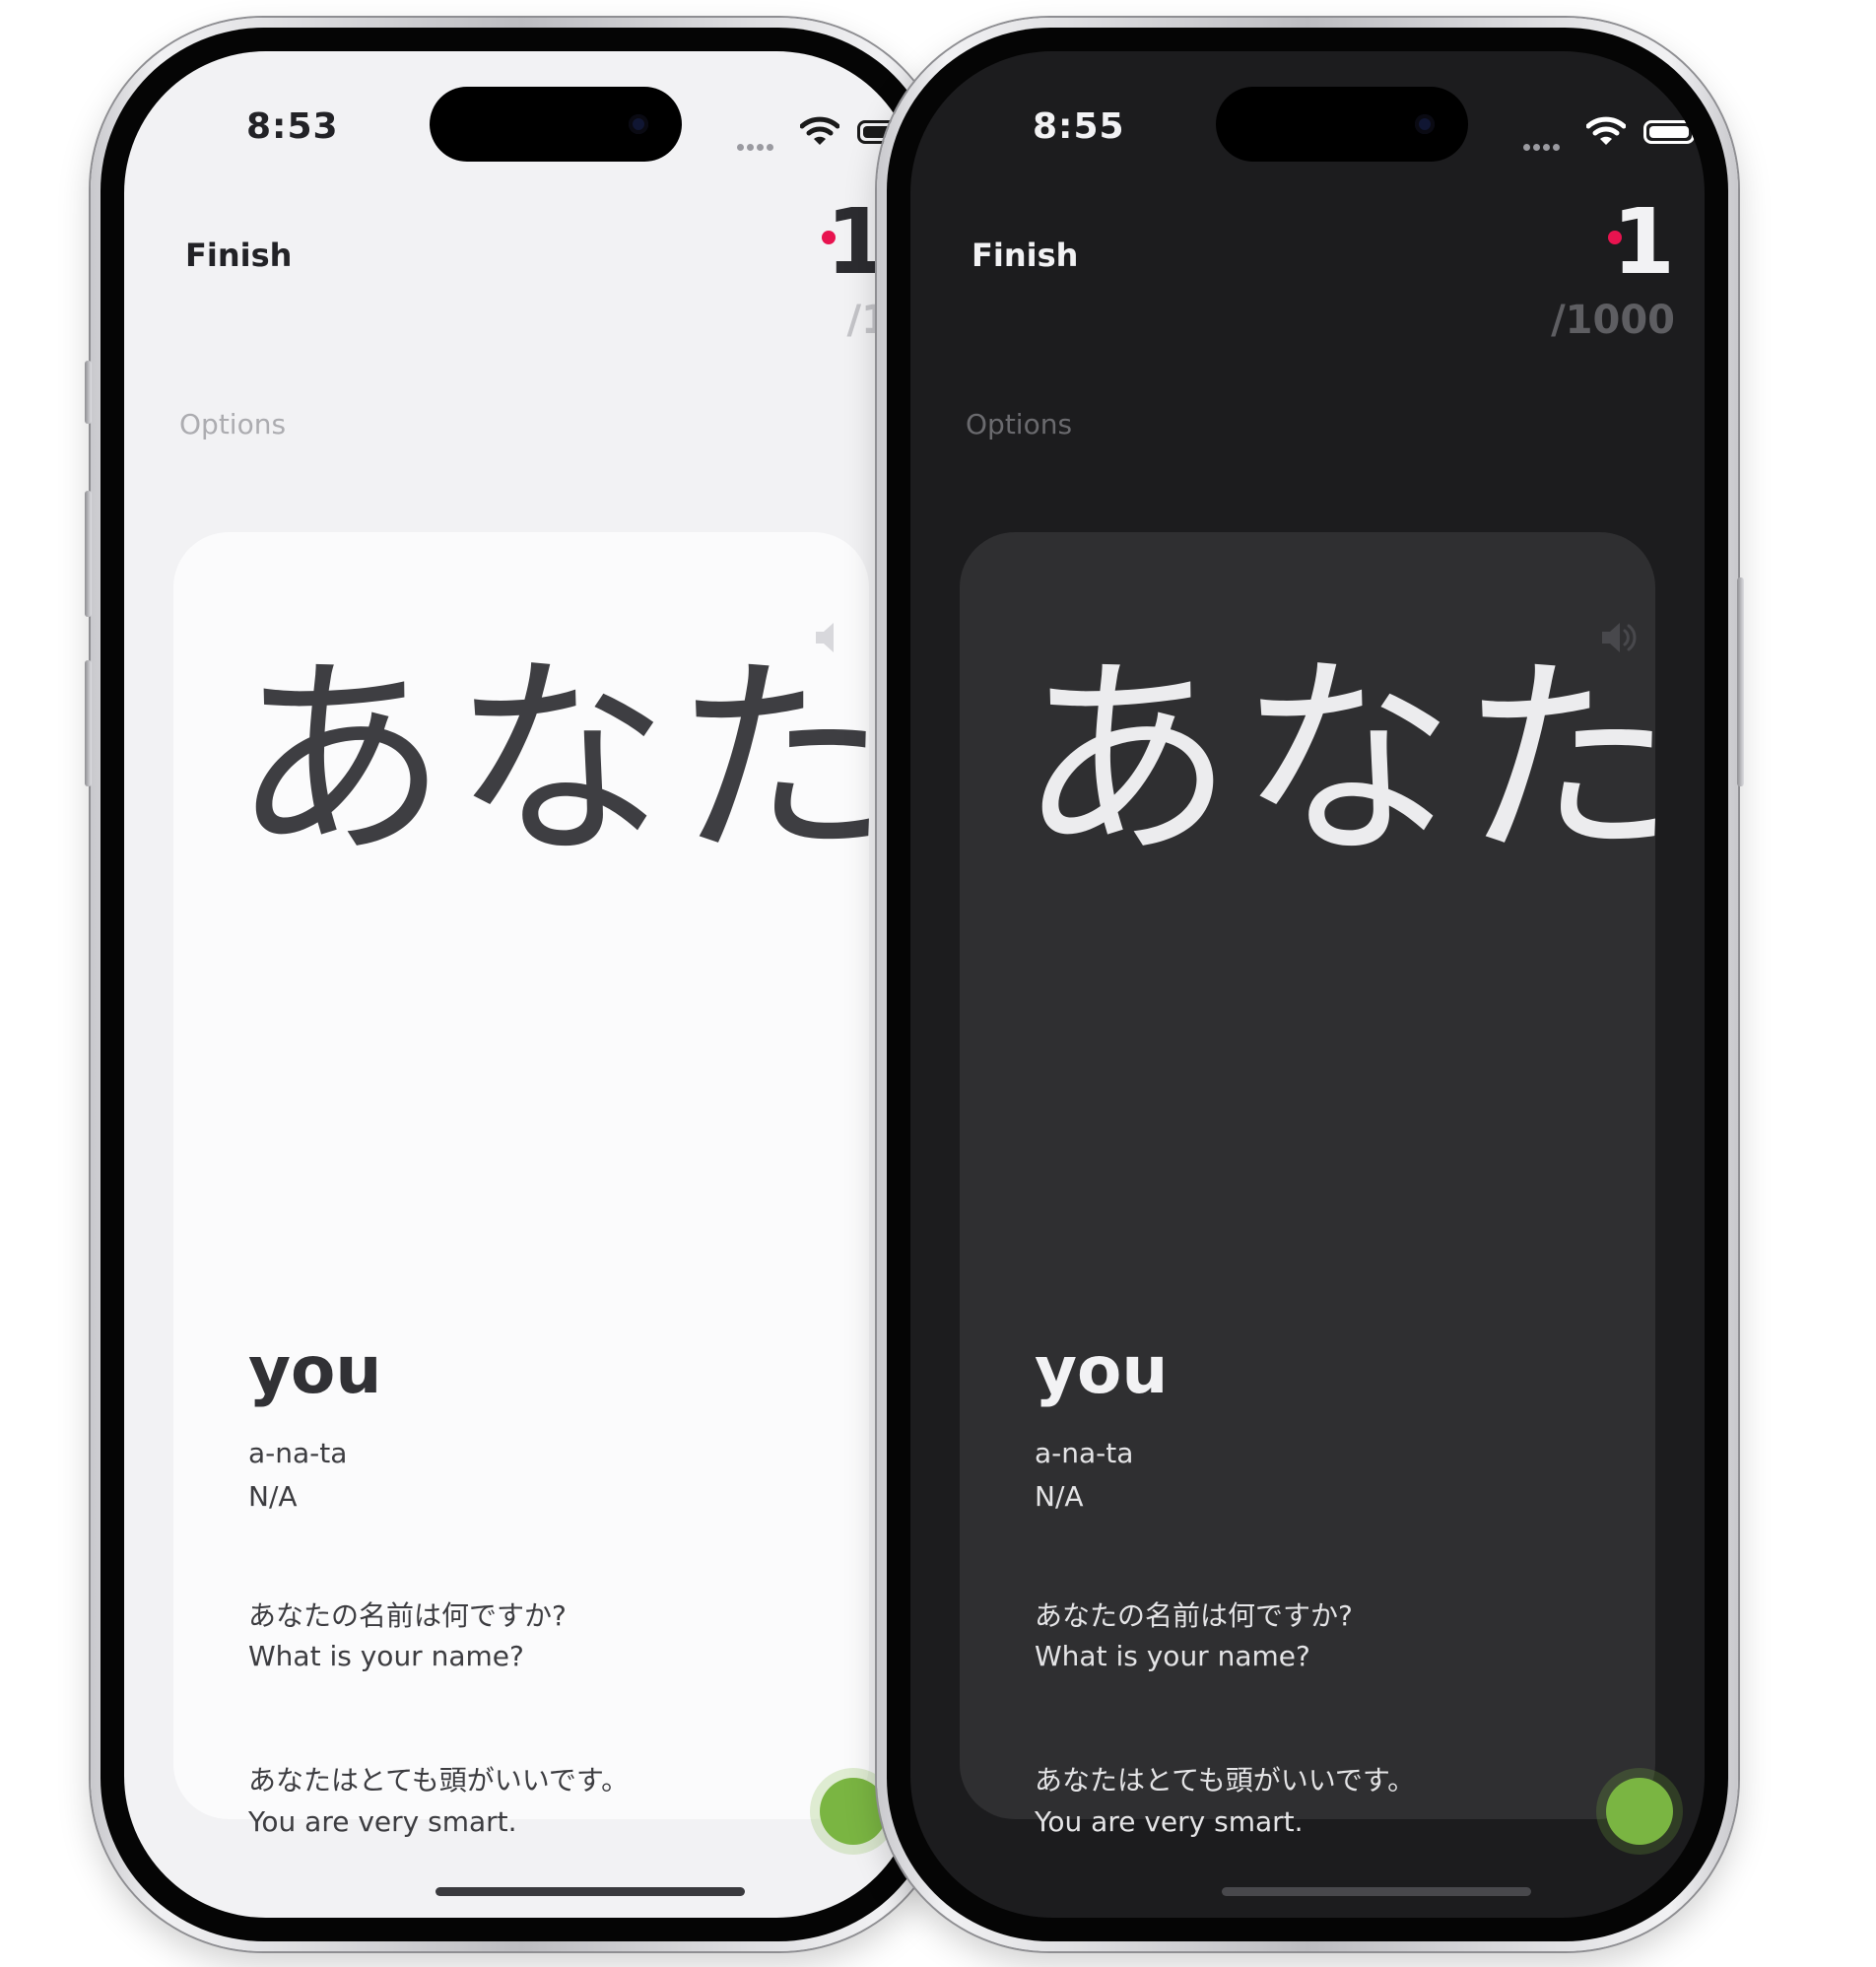 This screenshot has height=1967, width=1876. Describe the element at coordinates (1741, 681) in the screenshot. I see `power-button` at that location.